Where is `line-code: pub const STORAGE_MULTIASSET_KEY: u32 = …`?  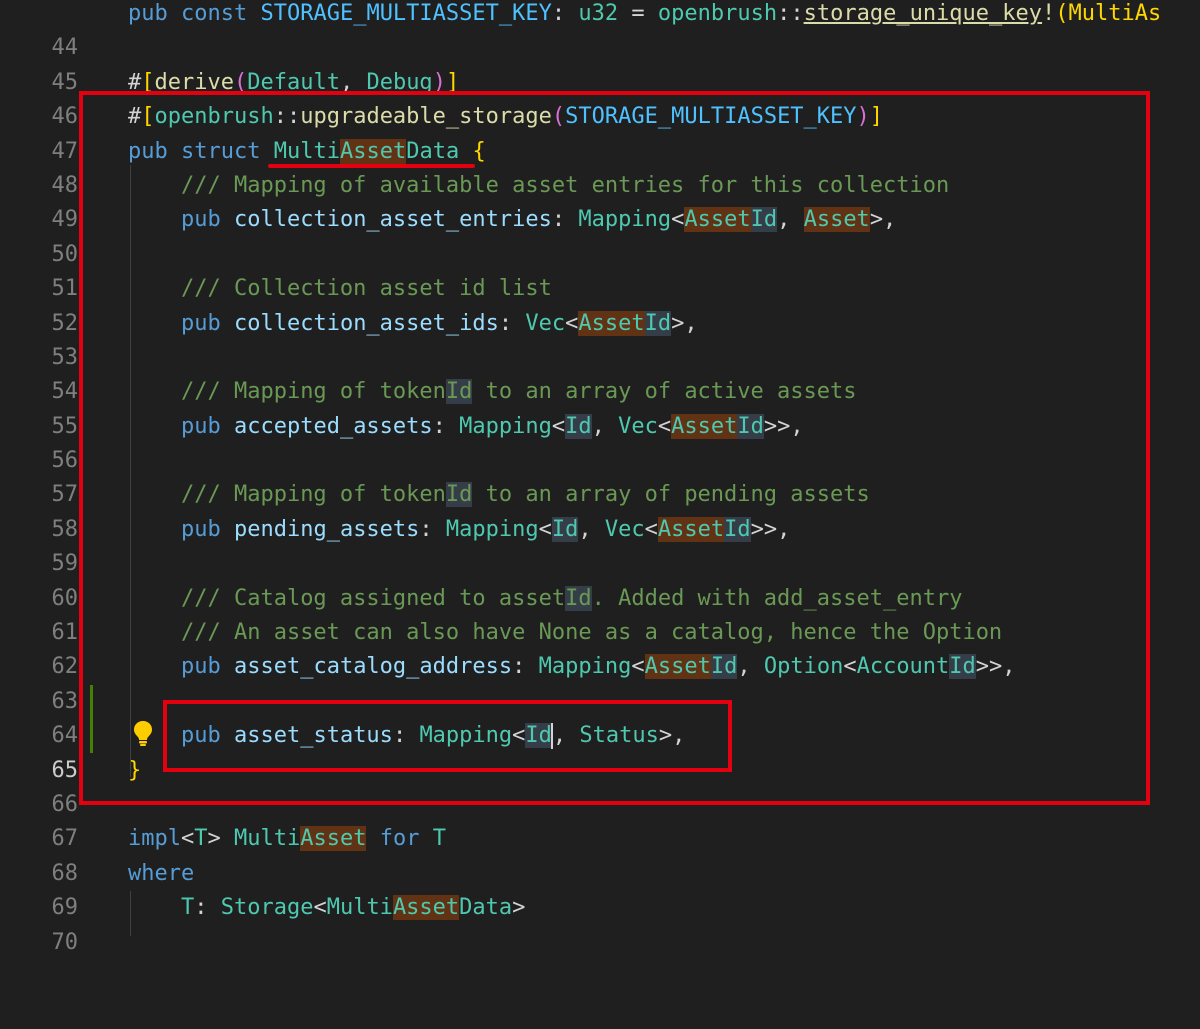 line-code: pub const STORAGE_MULTIASSET_KEY: u32 = … is located at coordinates (644, 15).